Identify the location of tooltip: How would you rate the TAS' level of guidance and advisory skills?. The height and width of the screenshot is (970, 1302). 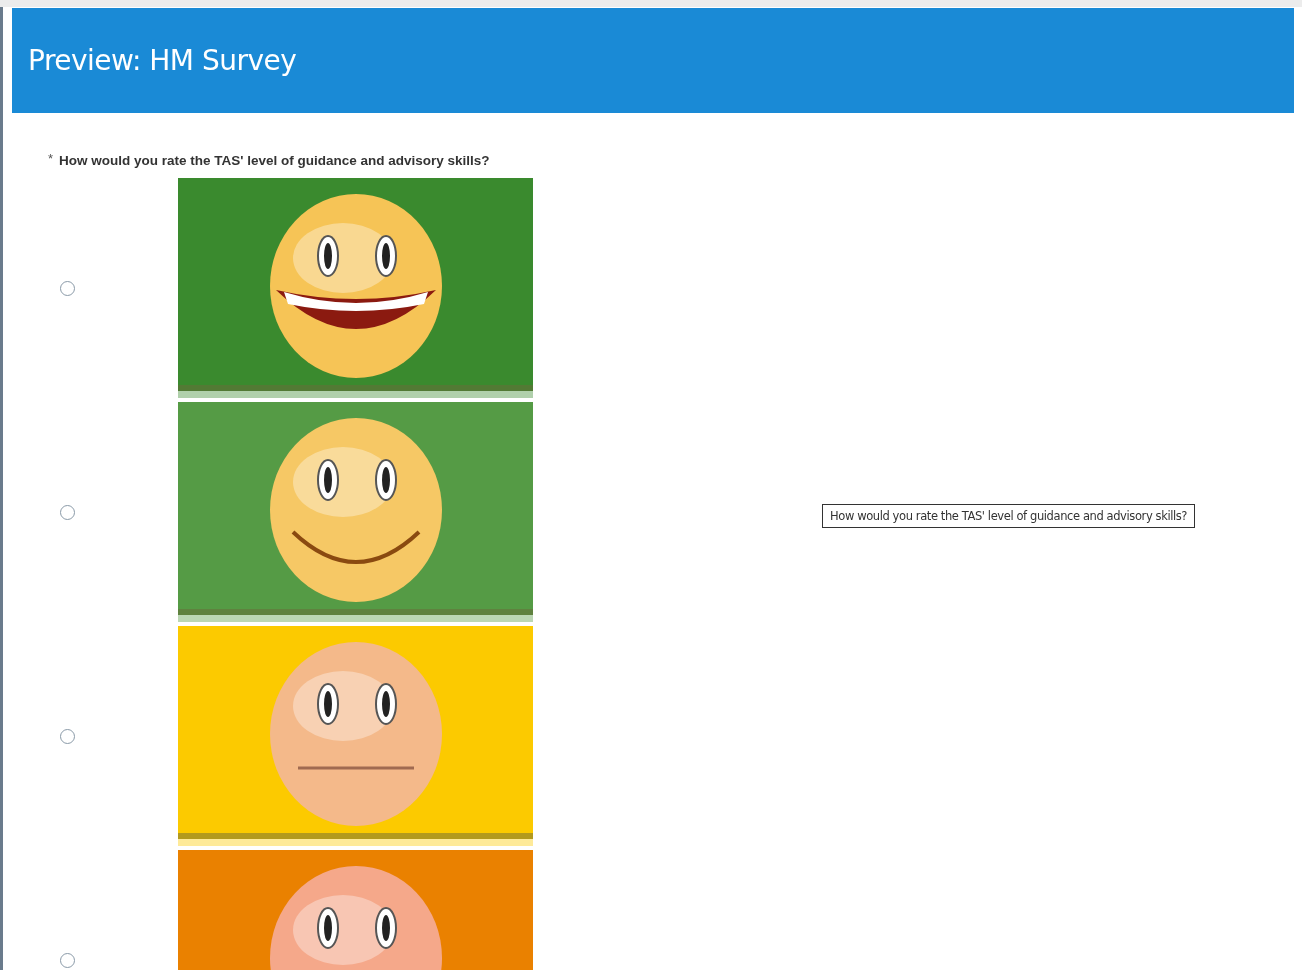
(1009, 516).